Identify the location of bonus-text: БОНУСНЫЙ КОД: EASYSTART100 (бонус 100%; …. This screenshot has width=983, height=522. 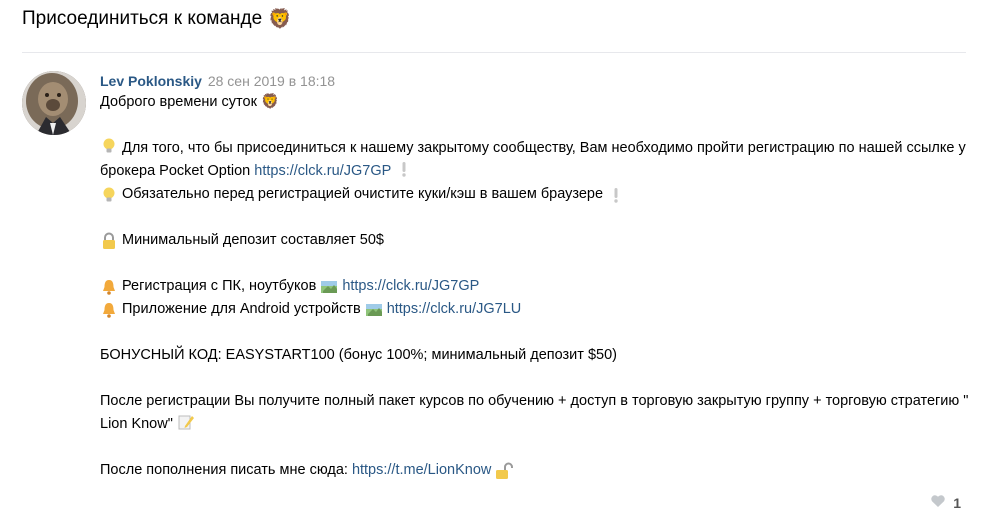
(358, 355).